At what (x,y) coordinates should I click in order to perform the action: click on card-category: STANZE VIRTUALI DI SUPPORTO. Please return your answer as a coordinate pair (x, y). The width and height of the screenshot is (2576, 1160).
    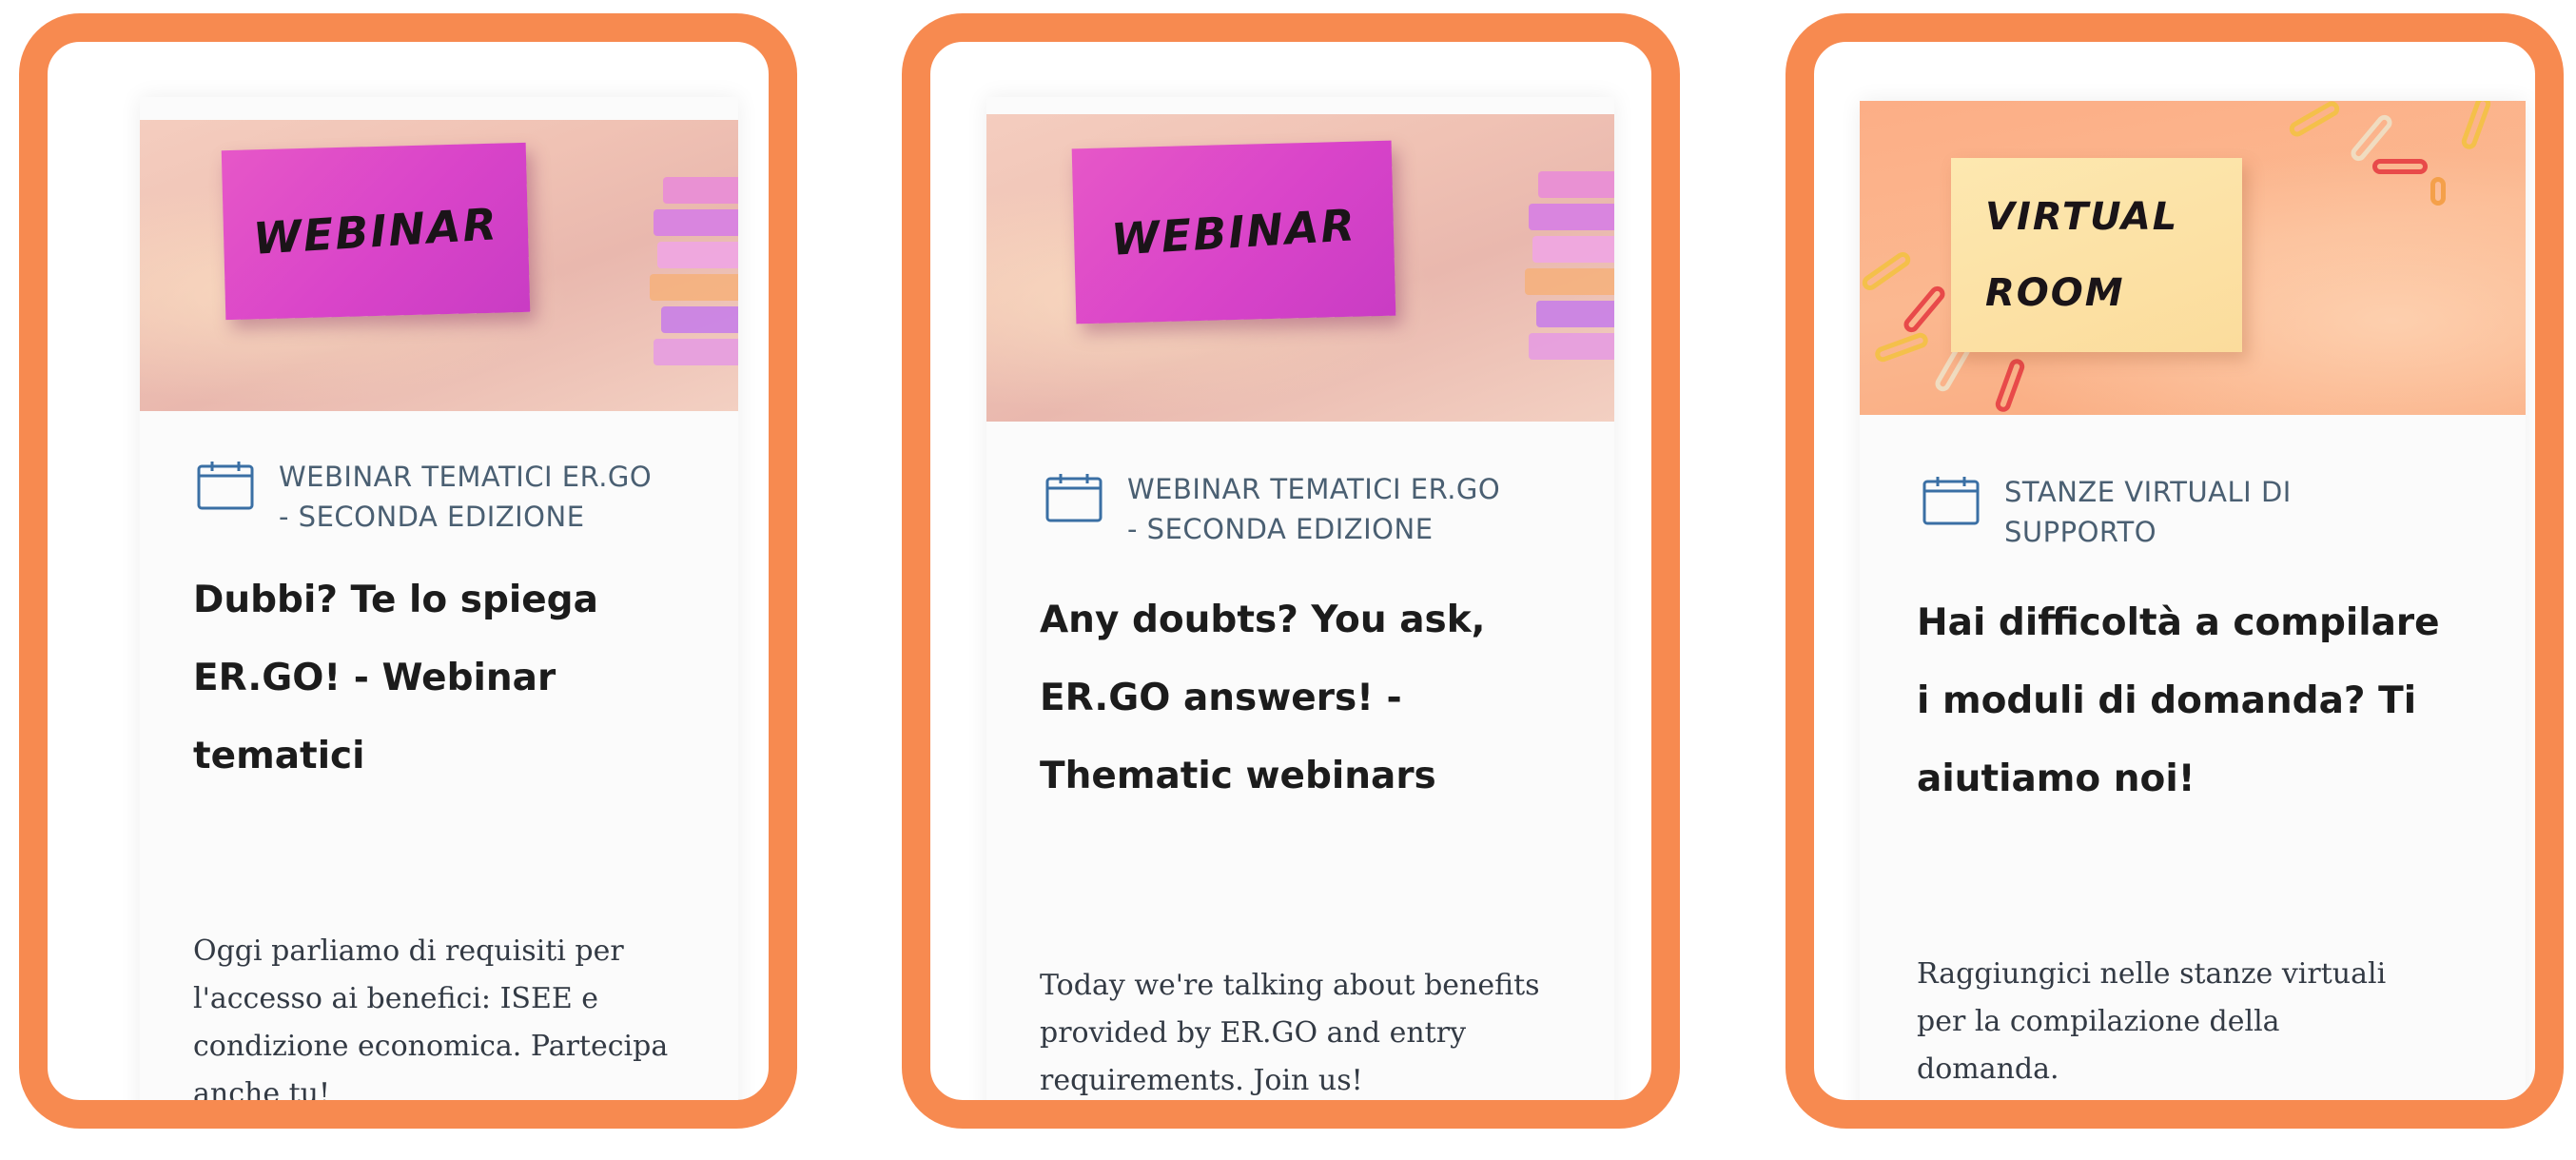
    Looking at the image, I should click on (2107, 512).